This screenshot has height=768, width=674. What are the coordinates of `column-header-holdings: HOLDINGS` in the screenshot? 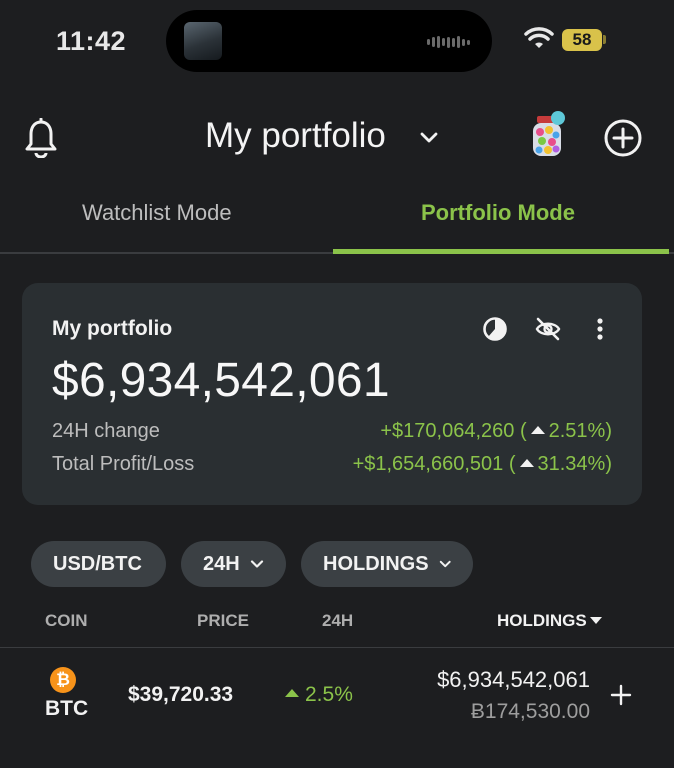 It's located at (542, 621).